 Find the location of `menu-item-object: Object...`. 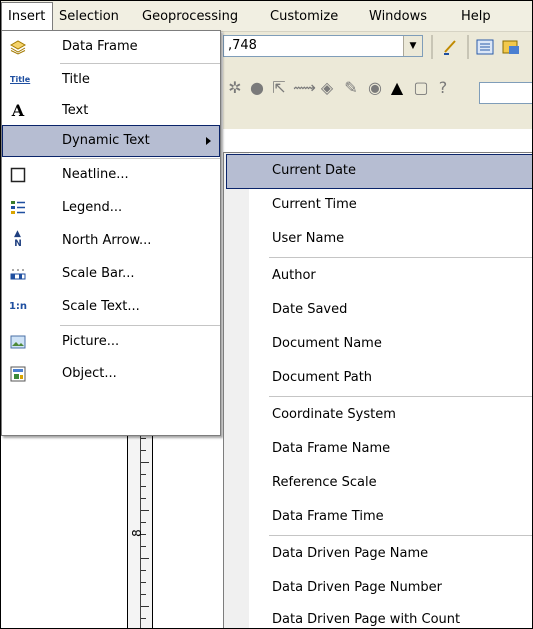

menu-item-object: Object... is located at coordinates (111, 374).